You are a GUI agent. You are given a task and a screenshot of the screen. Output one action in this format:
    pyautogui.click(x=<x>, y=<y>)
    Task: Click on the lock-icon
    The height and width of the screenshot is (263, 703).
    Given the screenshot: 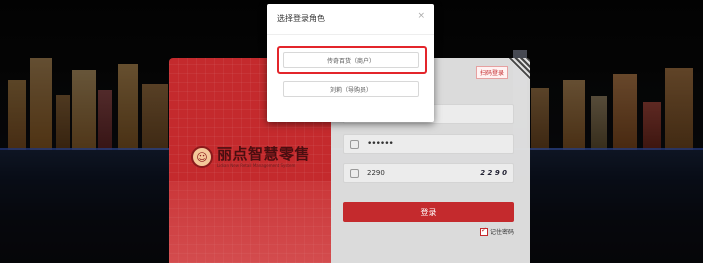 What is the action you would take?
    pyautogui.click(x=354, y=144)
    